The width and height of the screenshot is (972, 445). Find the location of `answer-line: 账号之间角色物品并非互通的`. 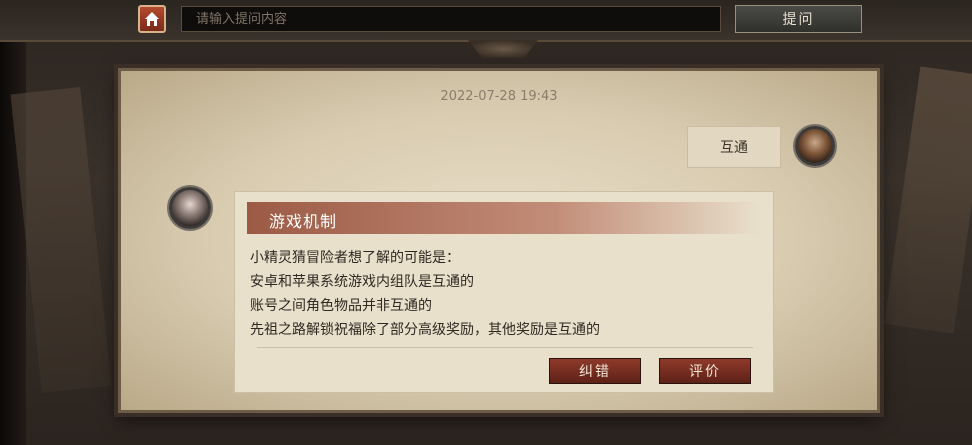

answer-line: 账号之间角色物品并非互通的 is located at coordinates (341, 306).